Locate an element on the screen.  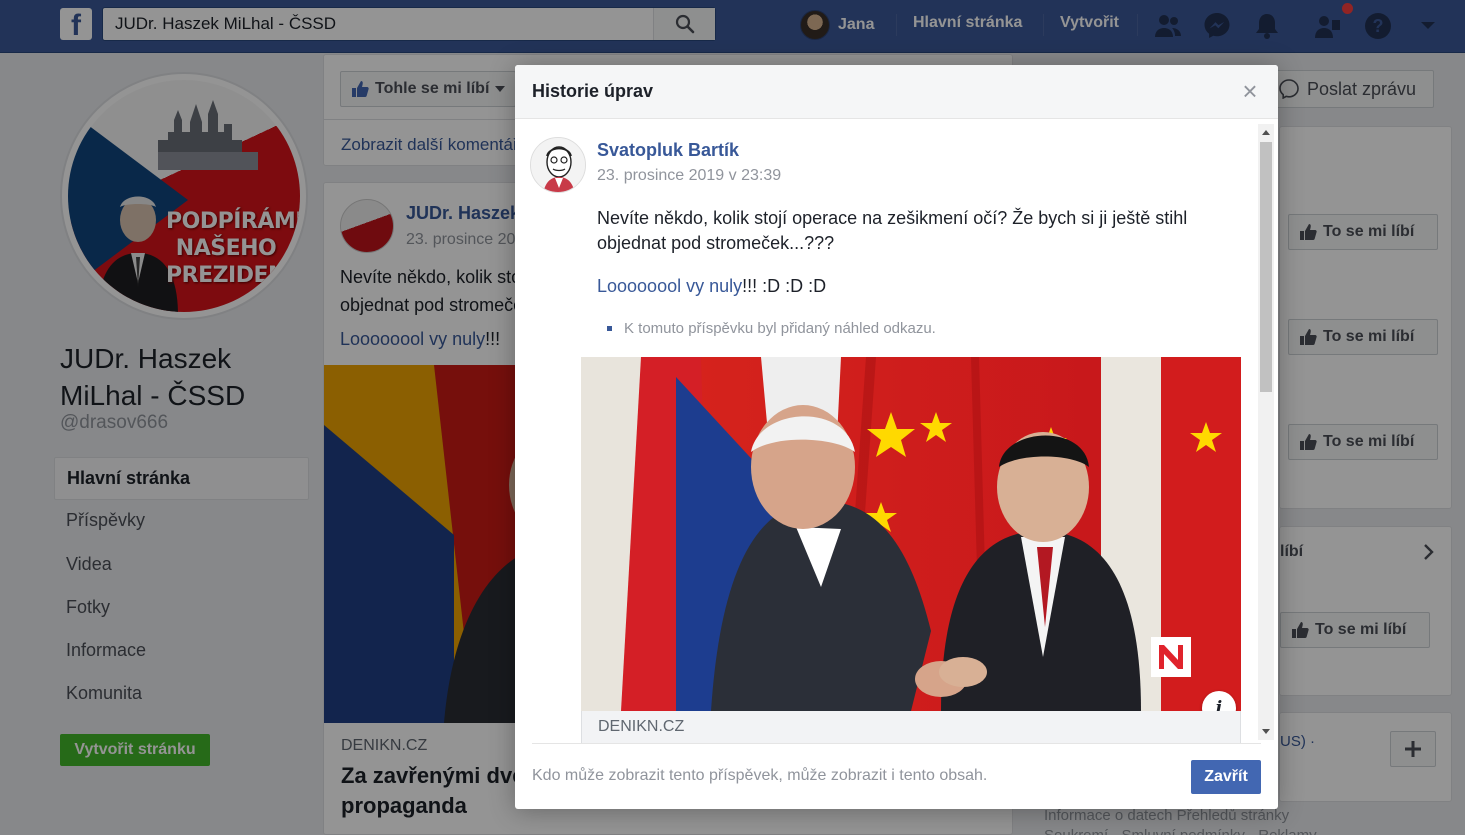
author-avatar is located at coordinates (558, 165).